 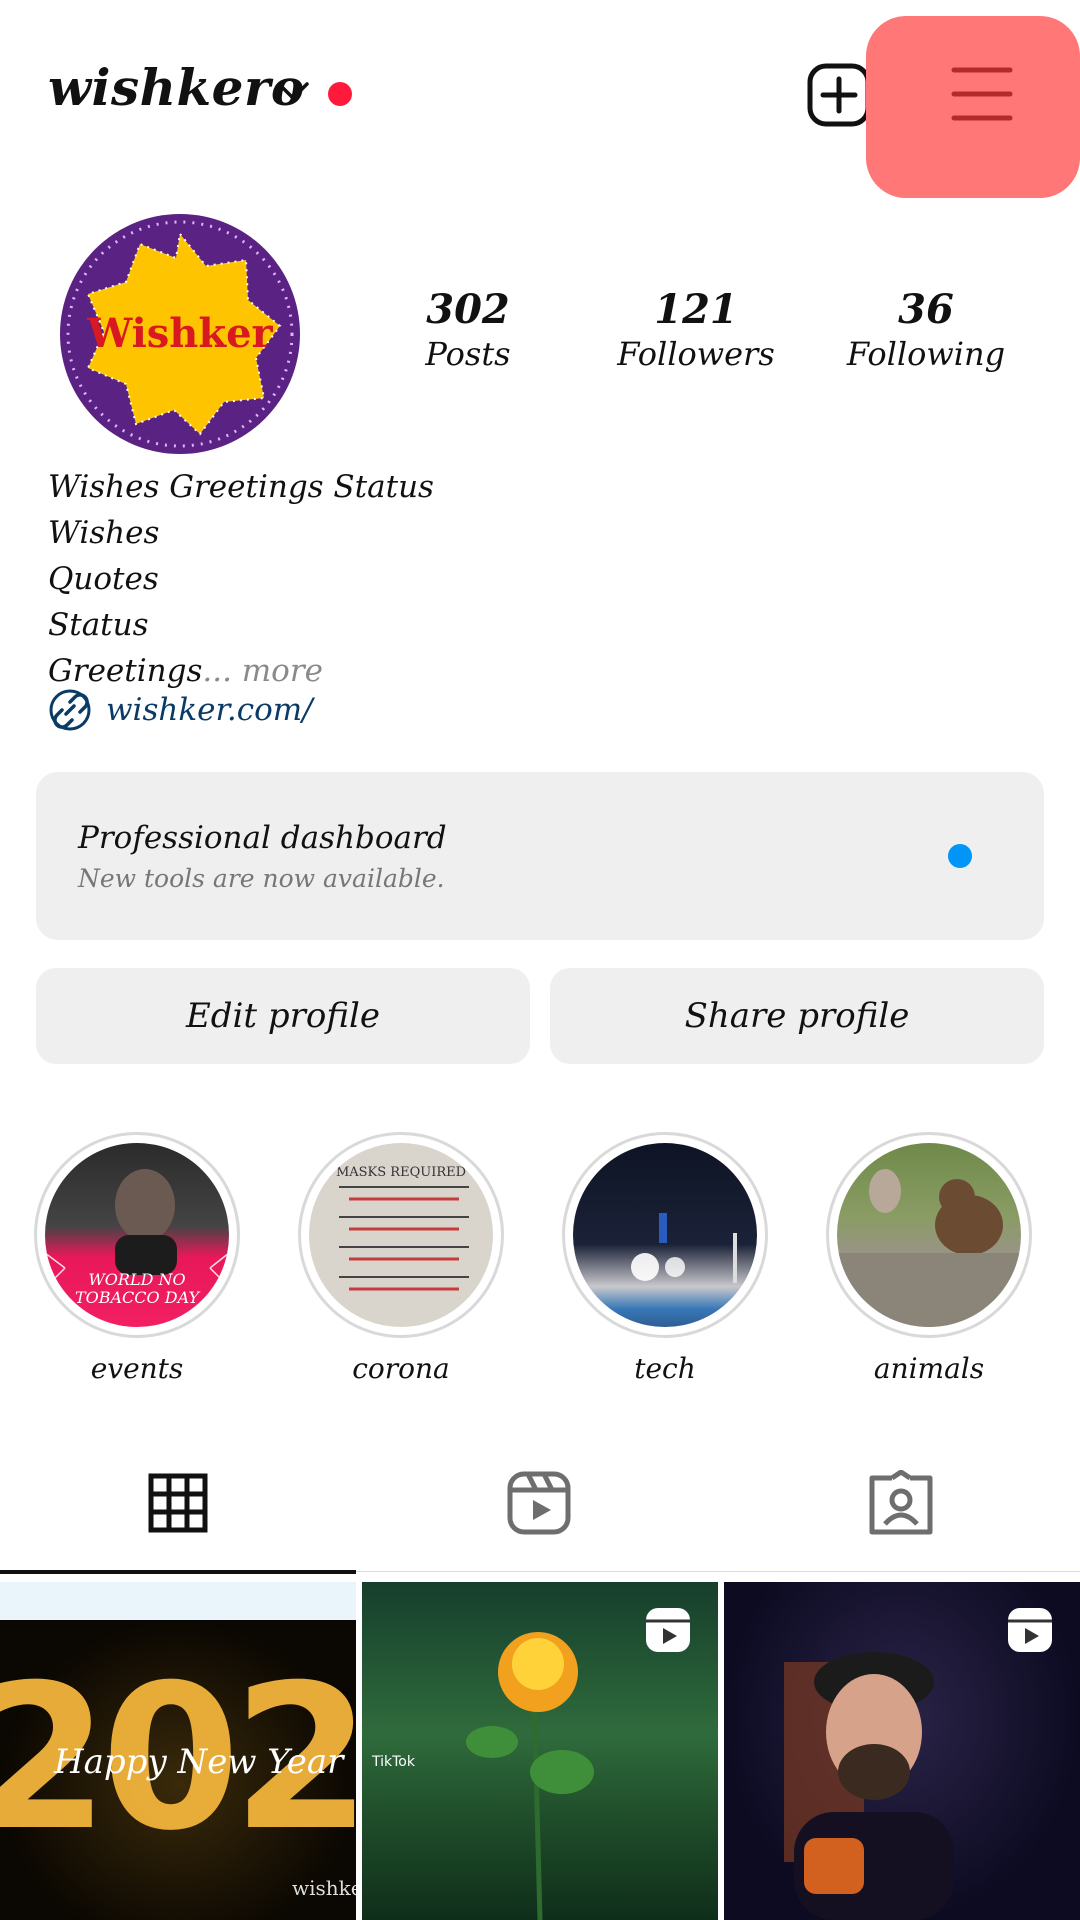 I want to click on avatar-logo-text: Wishker, so click(x=180, y=333).